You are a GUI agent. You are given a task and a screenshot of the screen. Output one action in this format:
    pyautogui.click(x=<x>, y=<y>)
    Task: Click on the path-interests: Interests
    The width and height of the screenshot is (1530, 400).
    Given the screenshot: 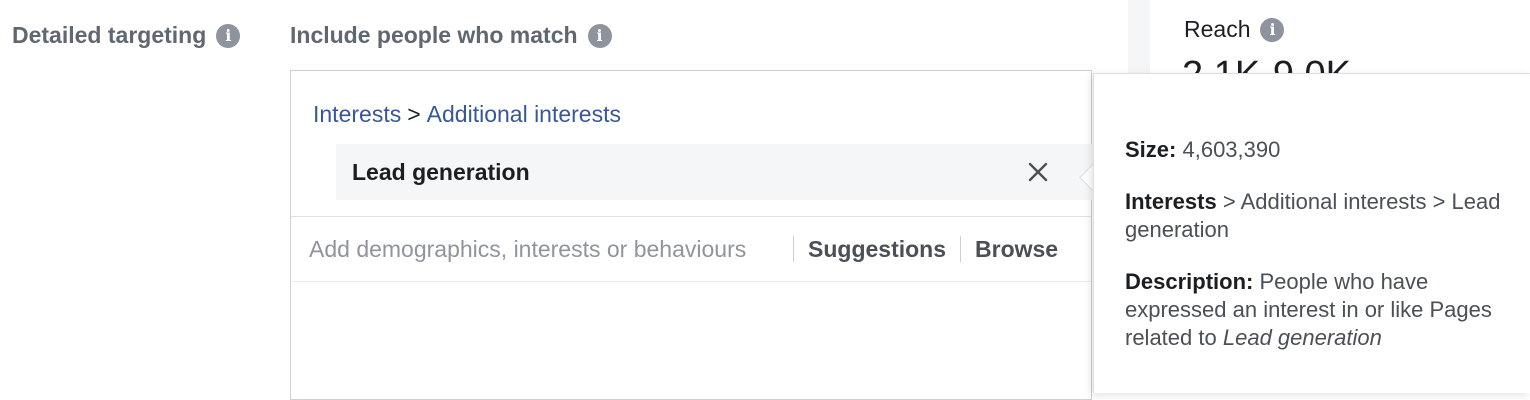 What is the action you would take?
    pyautogui.click(x=1171, y=201)
    